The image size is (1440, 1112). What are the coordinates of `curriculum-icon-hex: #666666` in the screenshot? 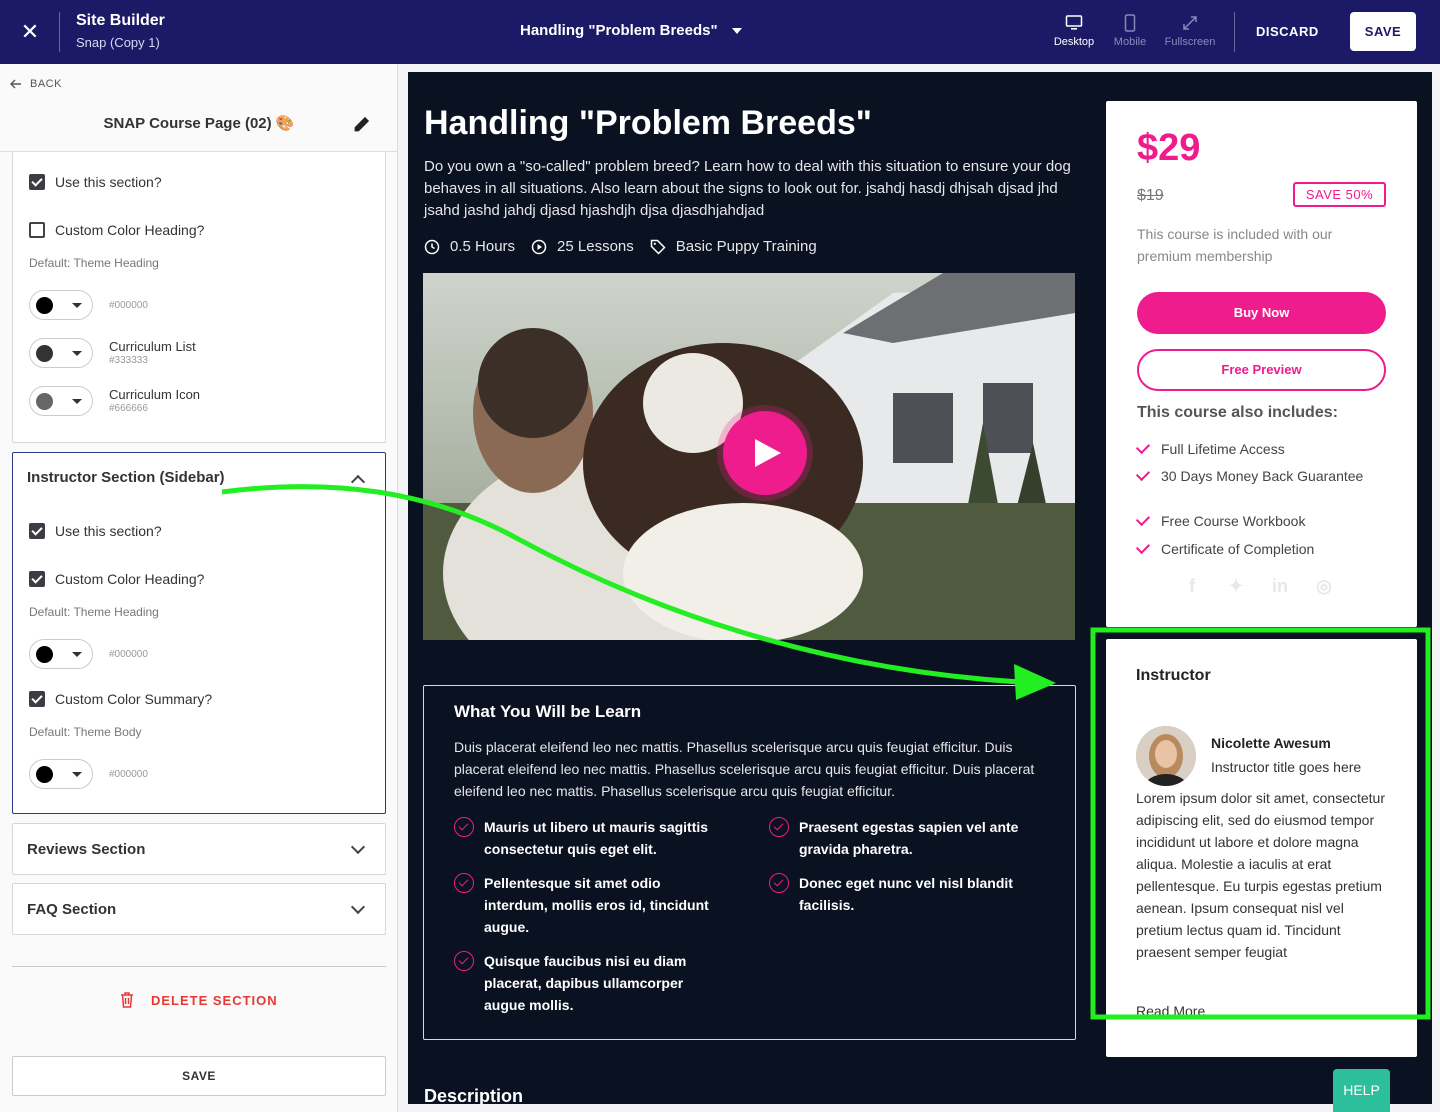 It's located at (128, 408).